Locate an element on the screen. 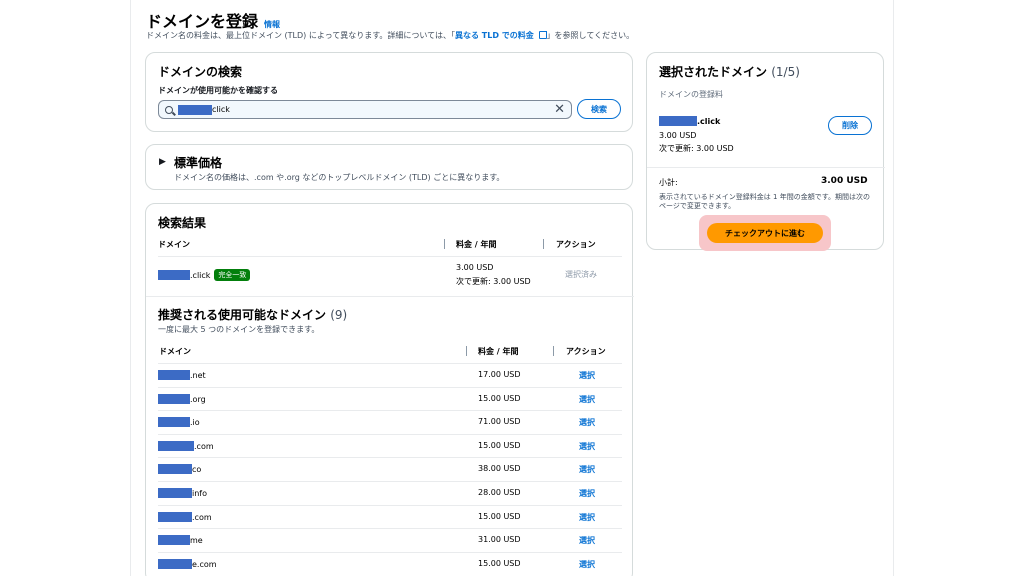 This screenshot has width=1024, height=576. selected-domain-renewal: 次で更新: 3.00 USD is located at coordinates (696, 148).